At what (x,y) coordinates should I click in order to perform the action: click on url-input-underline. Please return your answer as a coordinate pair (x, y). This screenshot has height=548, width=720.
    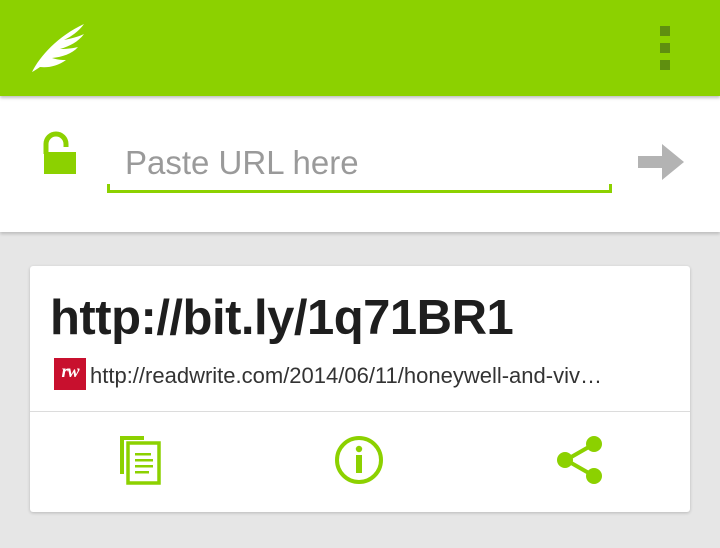
    Looking at the image, I should click on (359, 188).